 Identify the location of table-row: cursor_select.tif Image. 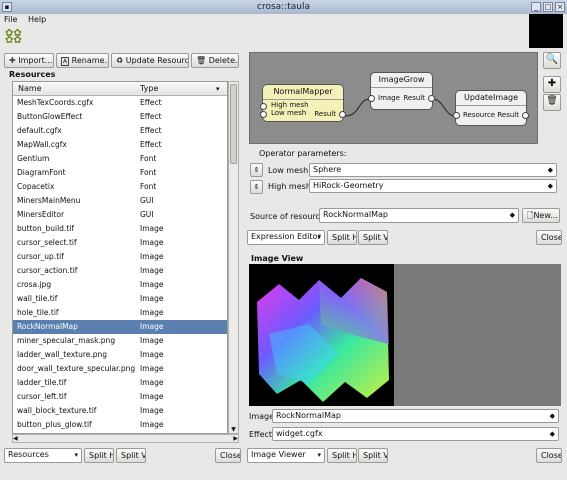
(120, 243).